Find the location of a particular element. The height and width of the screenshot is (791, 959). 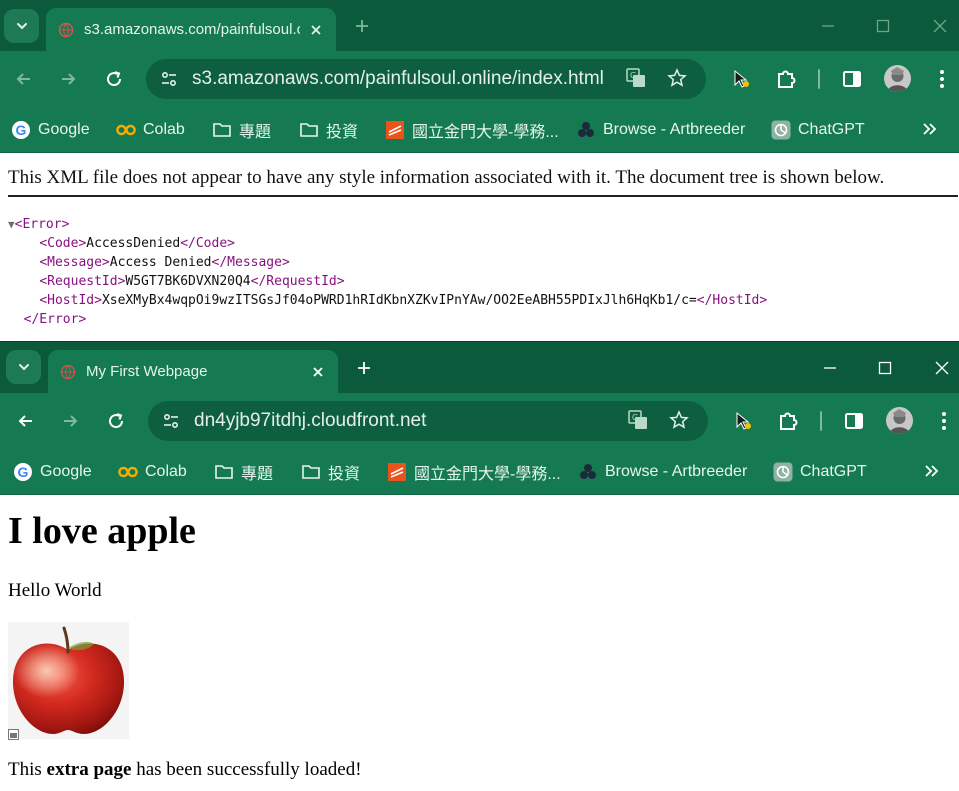

side-panel-icon is located at coordinates (852, 79).